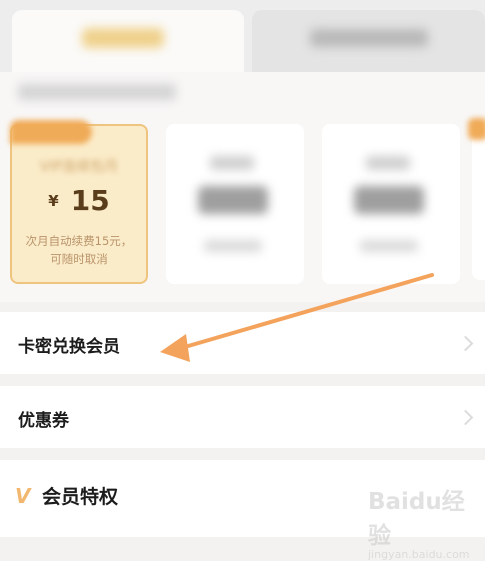 The width and height of the screenshot is (485, 561). I want to click on tab-bar, so click(242, 36).